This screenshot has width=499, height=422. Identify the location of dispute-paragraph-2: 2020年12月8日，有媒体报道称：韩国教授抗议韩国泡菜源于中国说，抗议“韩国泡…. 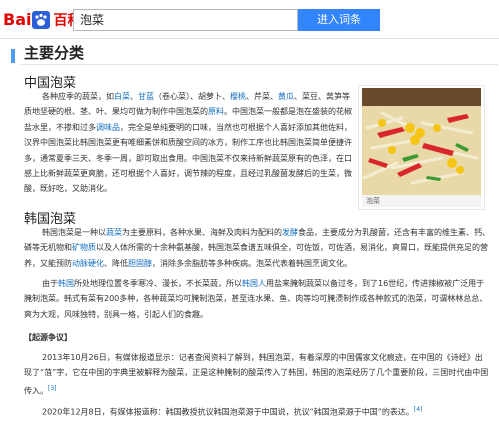
(257, 411).